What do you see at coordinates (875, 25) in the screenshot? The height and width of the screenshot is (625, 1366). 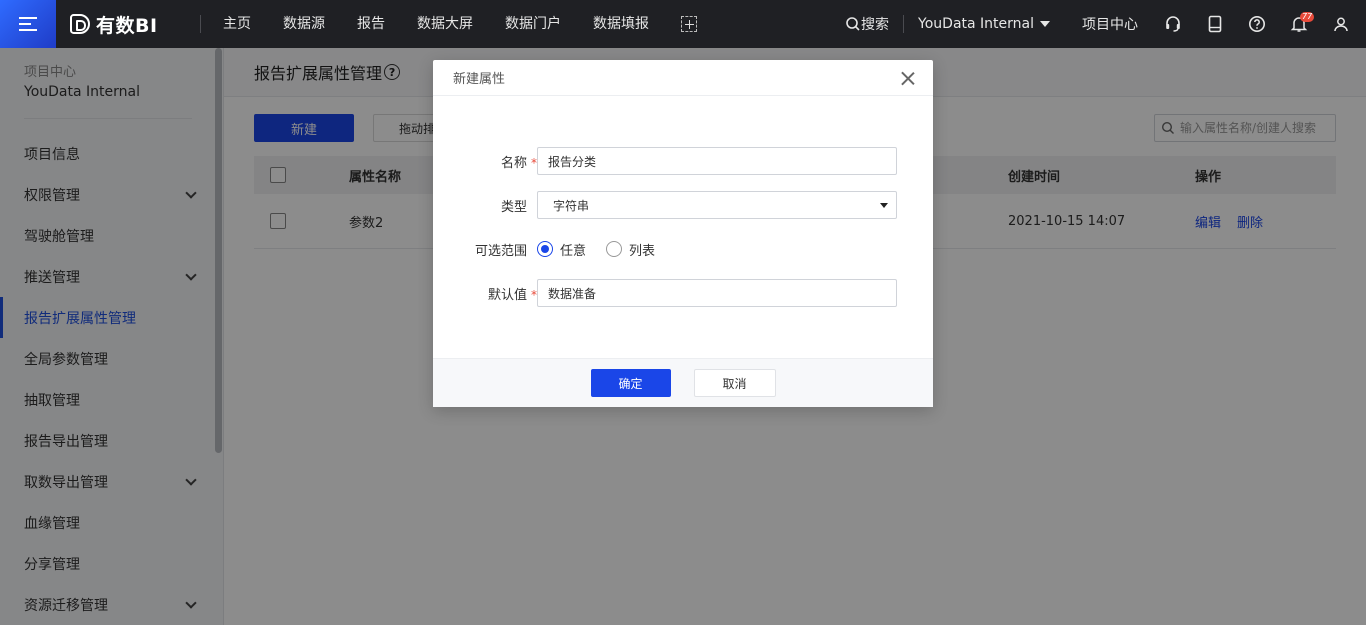 I see `top-search-label: 搜索` at bounding box center [875, 25].